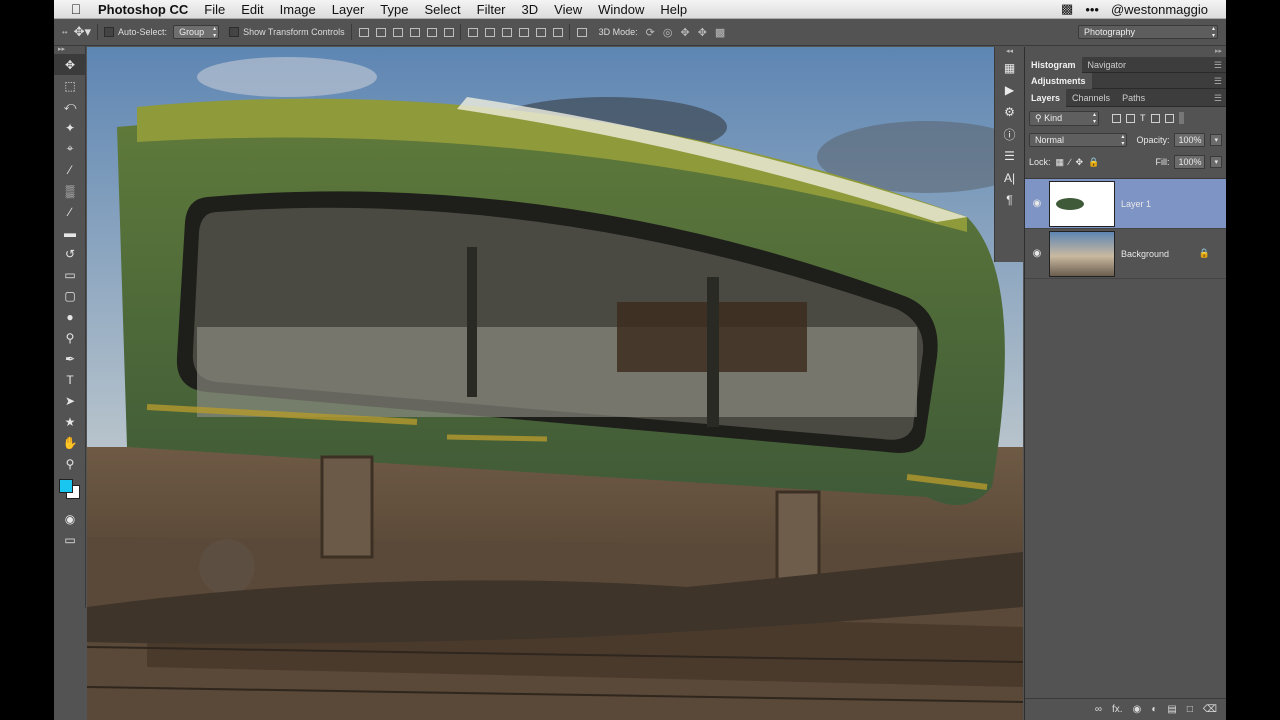 The image size is (1280, 720). Describe the element at coordinates (1171, 709) in the screenshot. I see `new-group-icon: ▤` at that location.